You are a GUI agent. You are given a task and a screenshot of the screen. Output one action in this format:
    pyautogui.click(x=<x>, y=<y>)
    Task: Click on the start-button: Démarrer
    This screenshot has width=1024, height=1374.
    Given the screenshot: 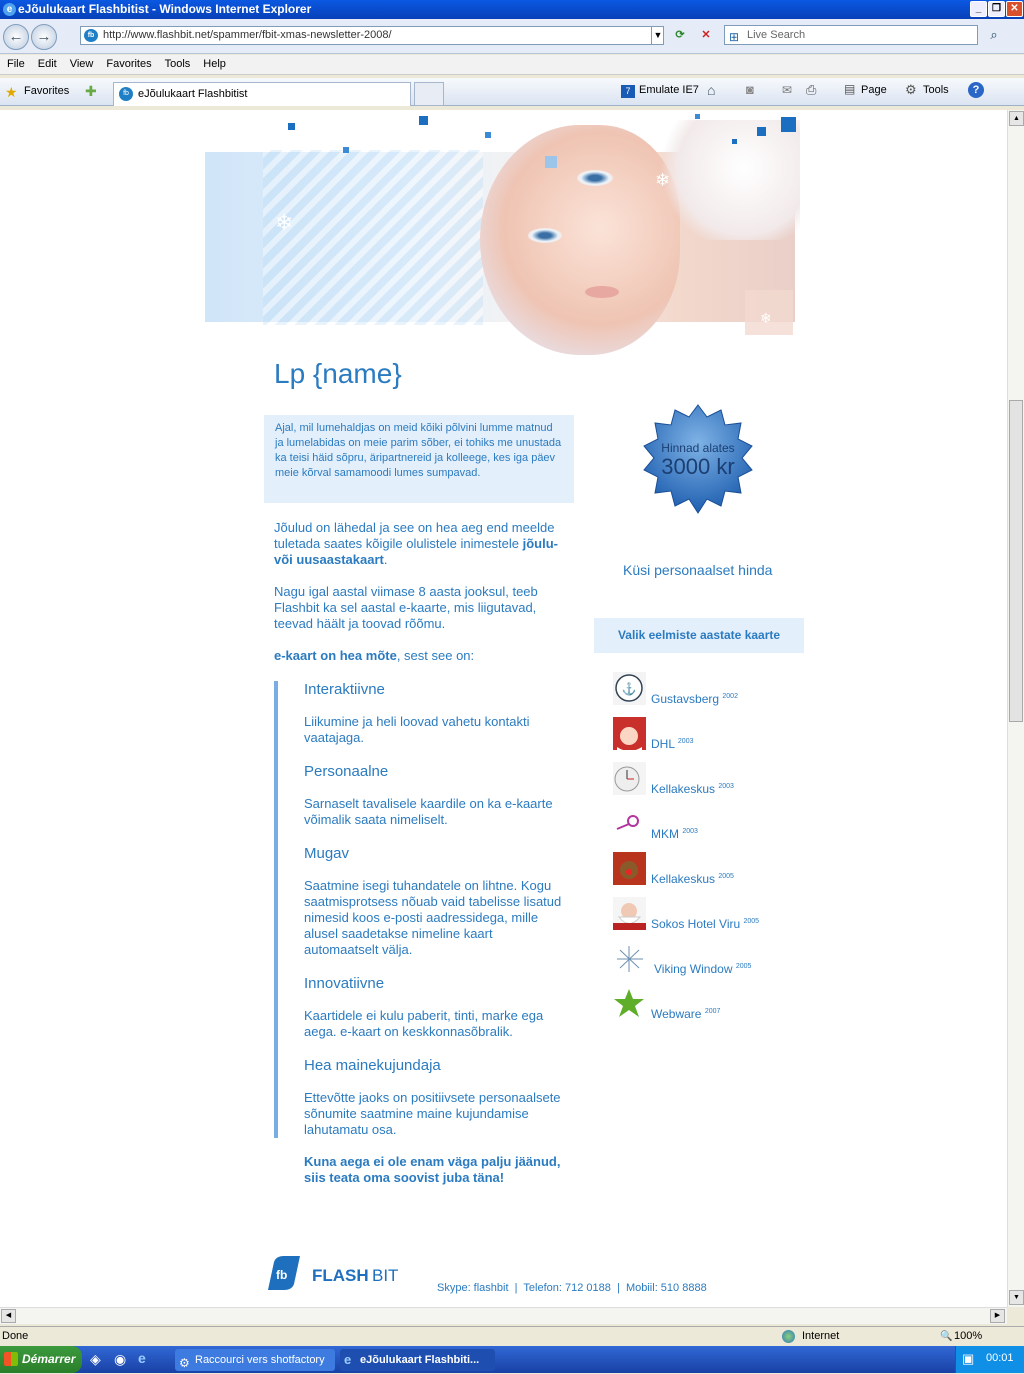 What is the action you would take?
    pyautogui.click(x=41, y=1359)
    